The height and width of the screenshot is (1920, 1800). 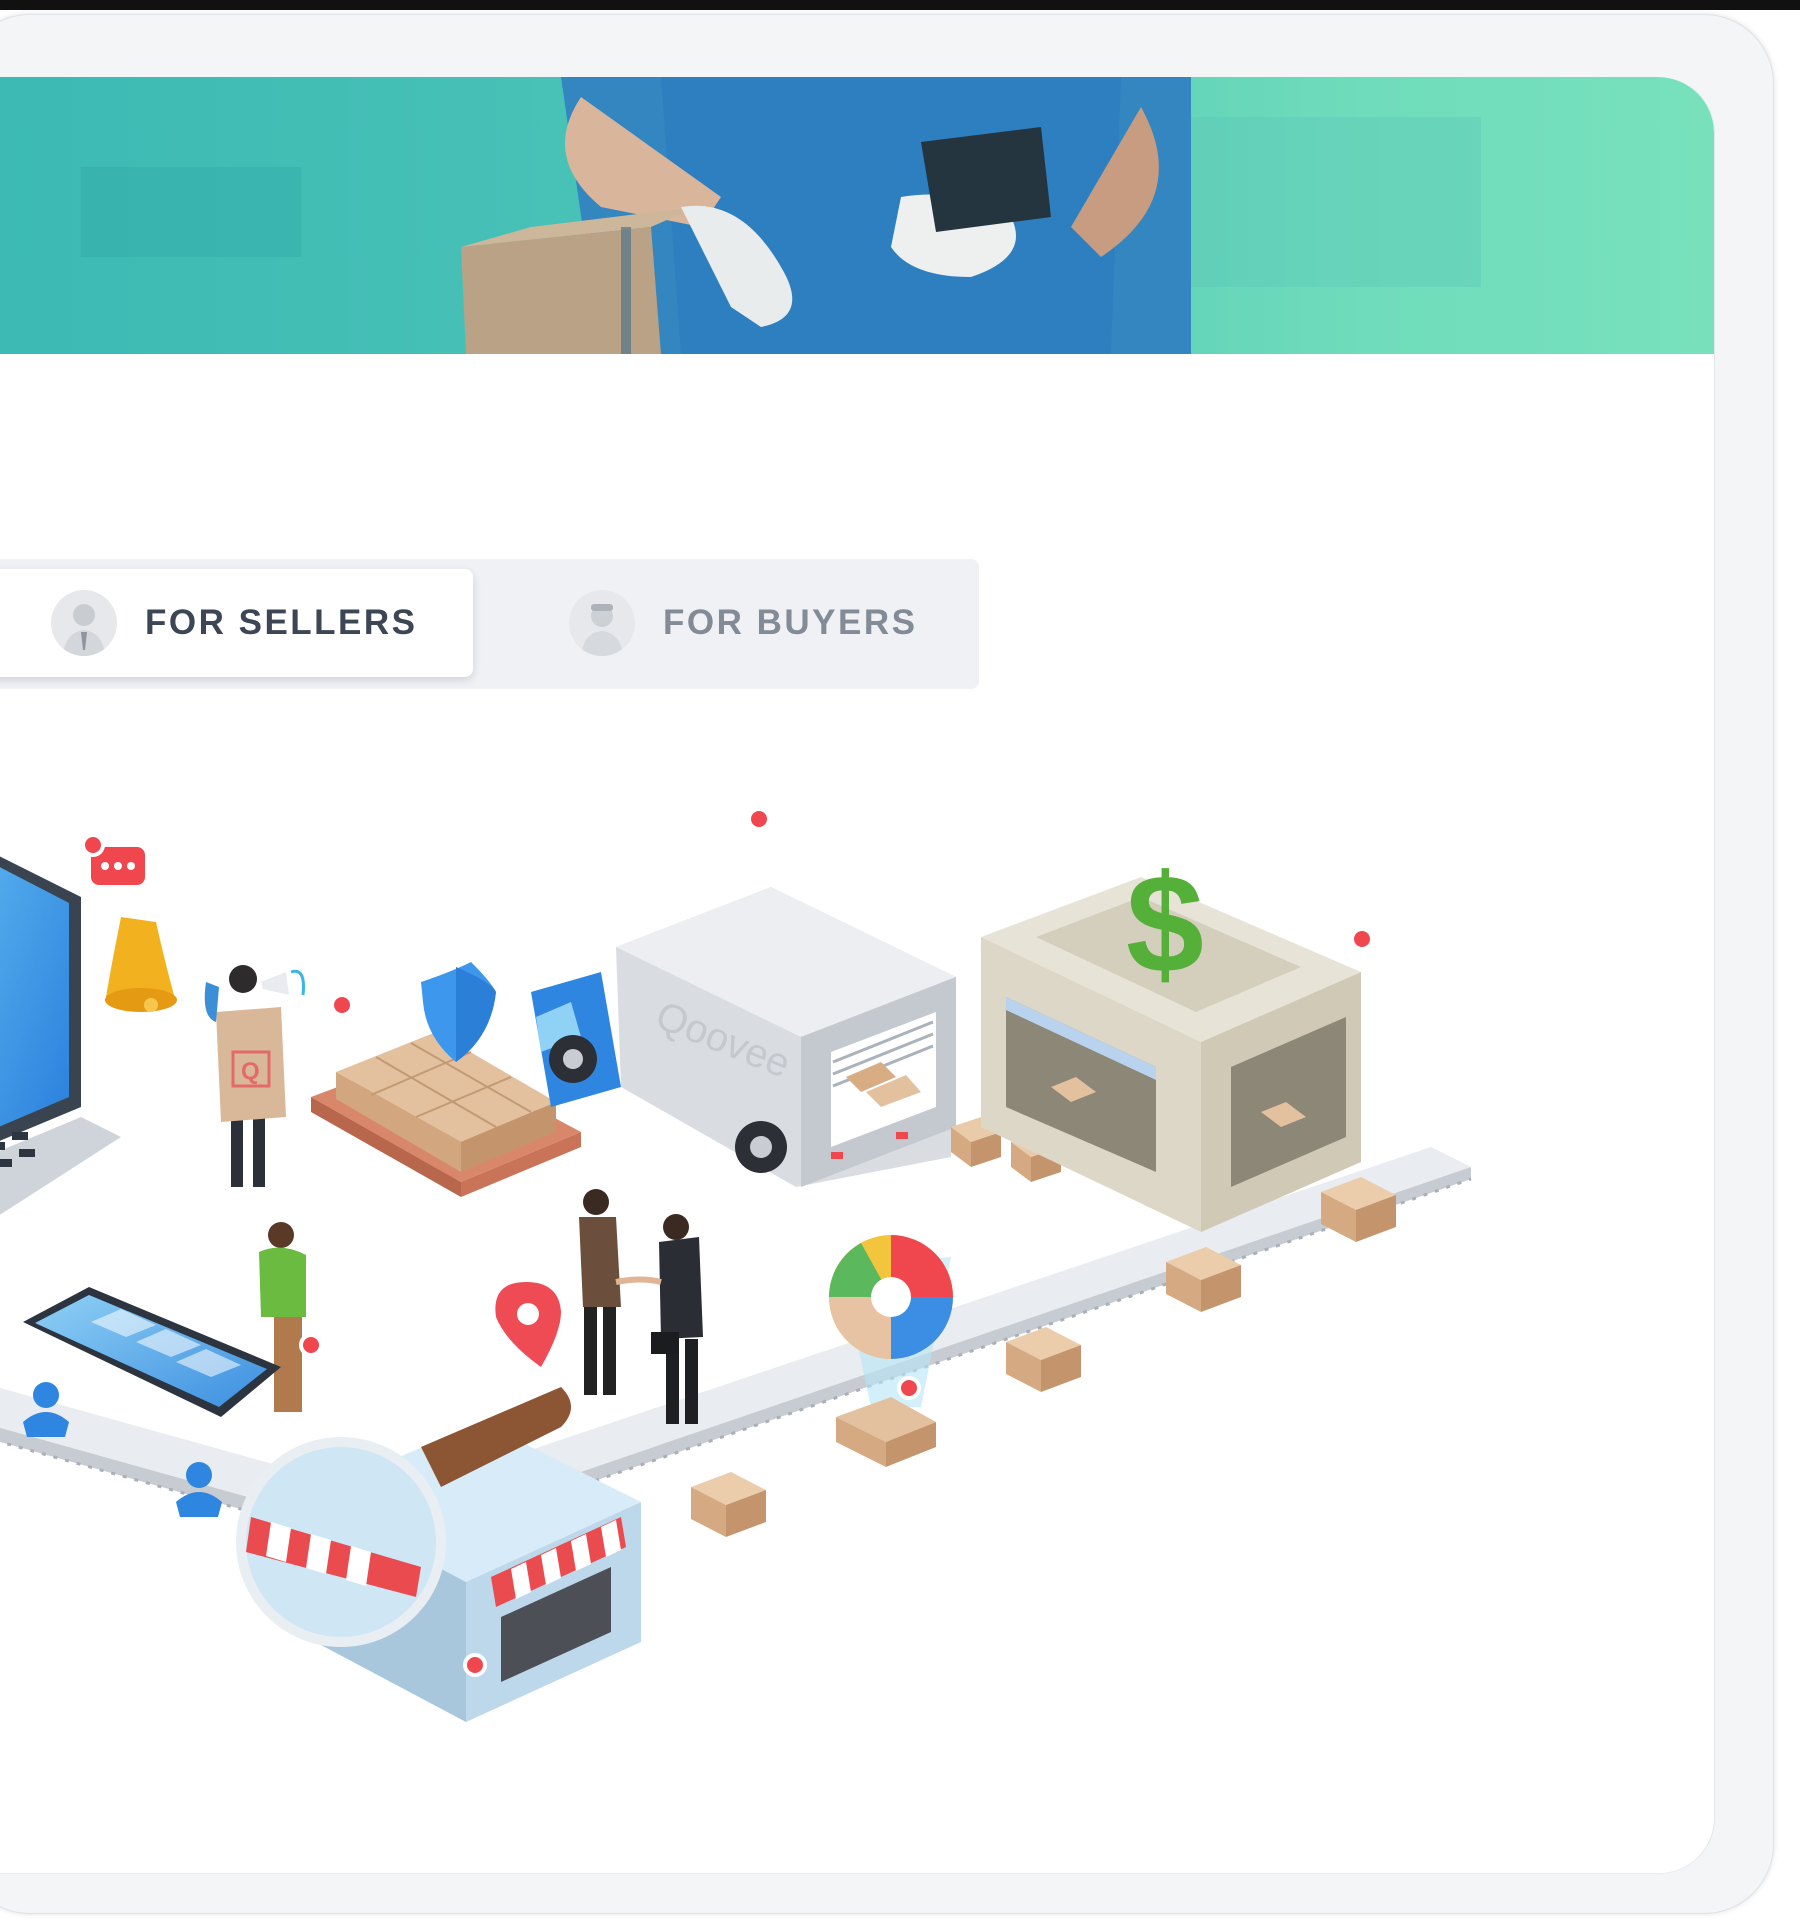 What do you see at coordinates (134, 929) in the screenshot?
I see `notification-bell-icon` at bounding box center [134, 929].